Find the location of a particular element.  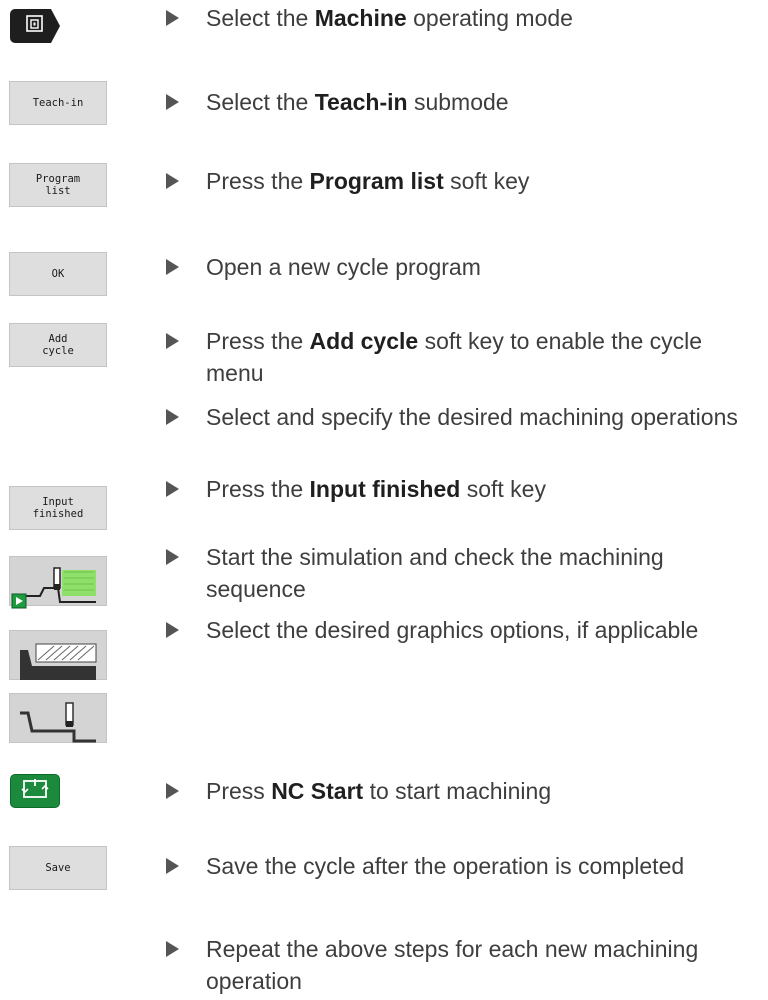

simulation-softkey is located at coordinates (58, 582).